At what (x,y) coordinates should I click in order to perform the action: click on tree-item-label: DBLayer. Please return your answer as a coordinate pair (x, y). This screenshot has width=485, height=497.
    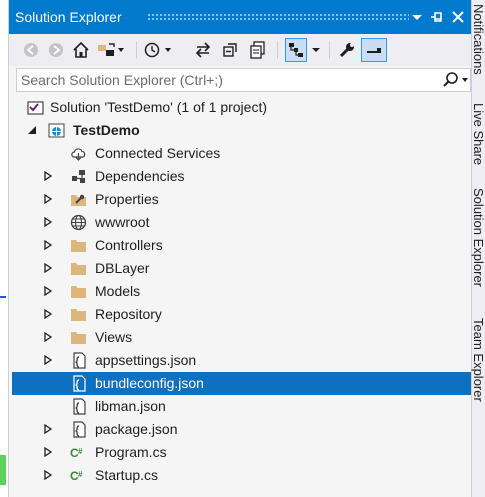
    Looking at the image, I should click on (122, 268).